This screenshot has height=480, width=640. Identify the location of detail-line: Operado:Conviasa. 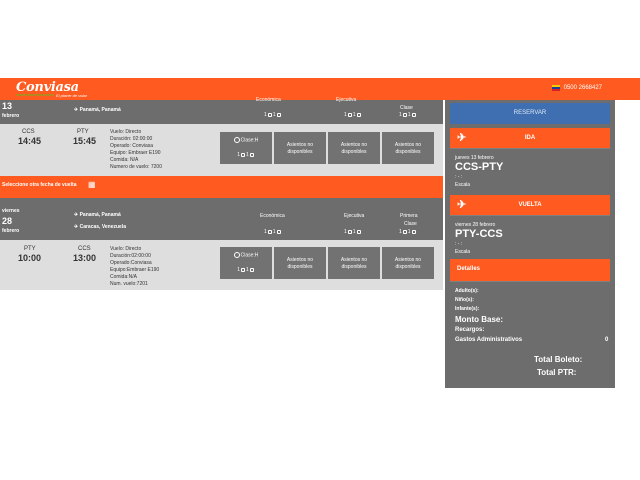
(131, 263).